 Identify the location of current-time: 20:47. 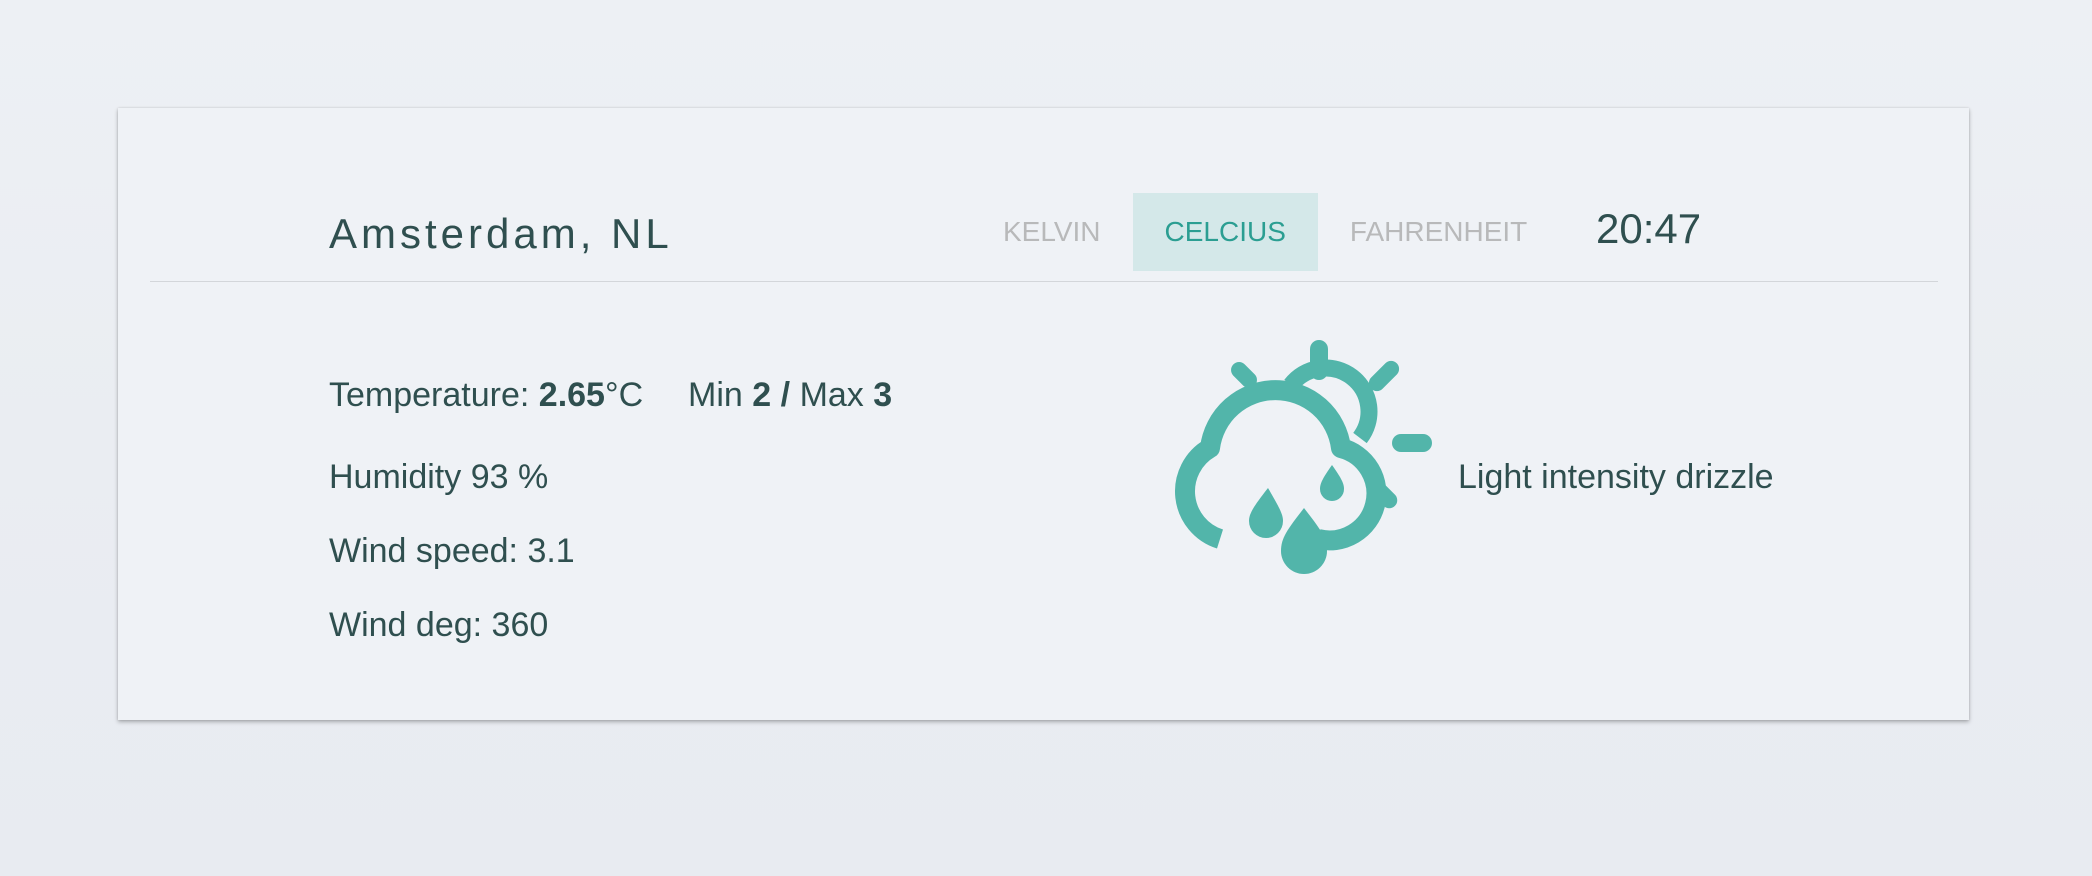
(1649, 228).